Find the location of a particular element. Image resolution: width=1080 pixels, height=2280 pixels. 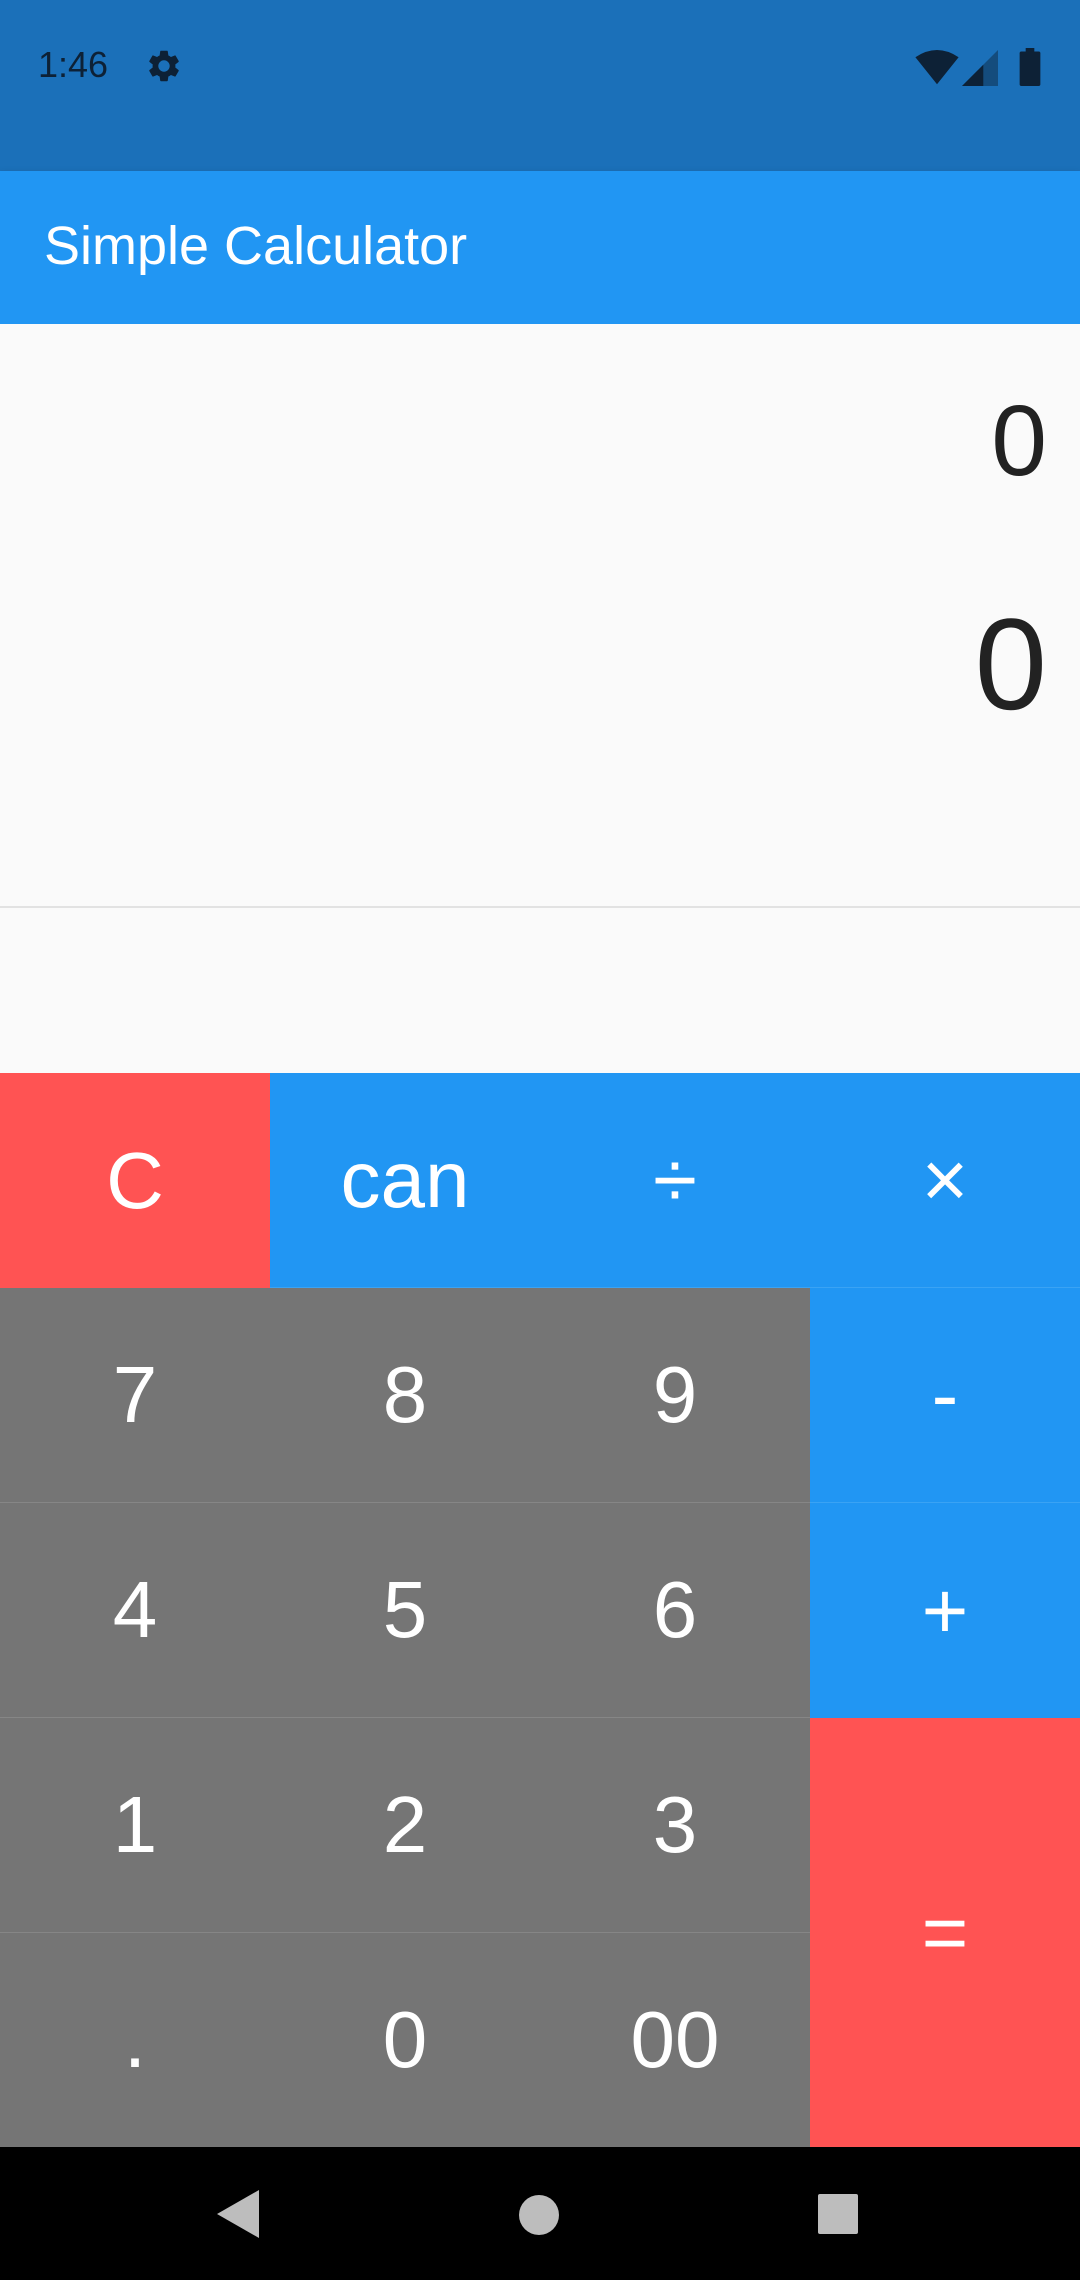

clear-button: C is located at coordinates (135, 1180).